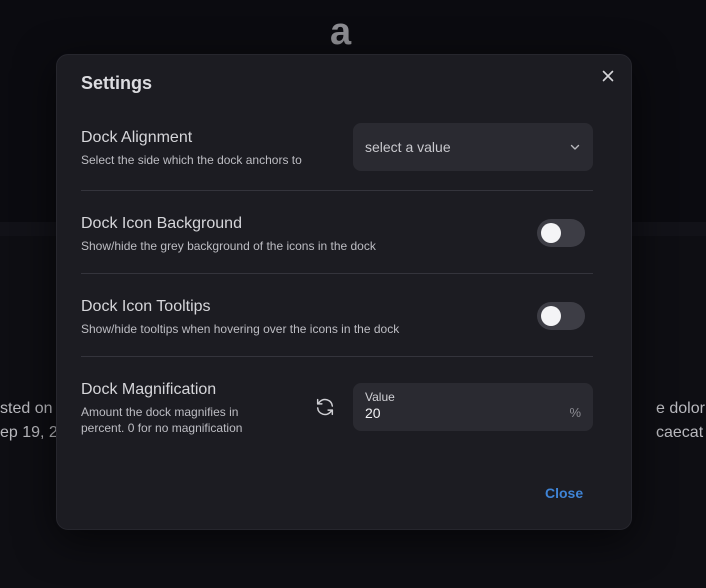 This screenshot has height=588, width=706. I want to click on refresh-icon, so click(325, 407).